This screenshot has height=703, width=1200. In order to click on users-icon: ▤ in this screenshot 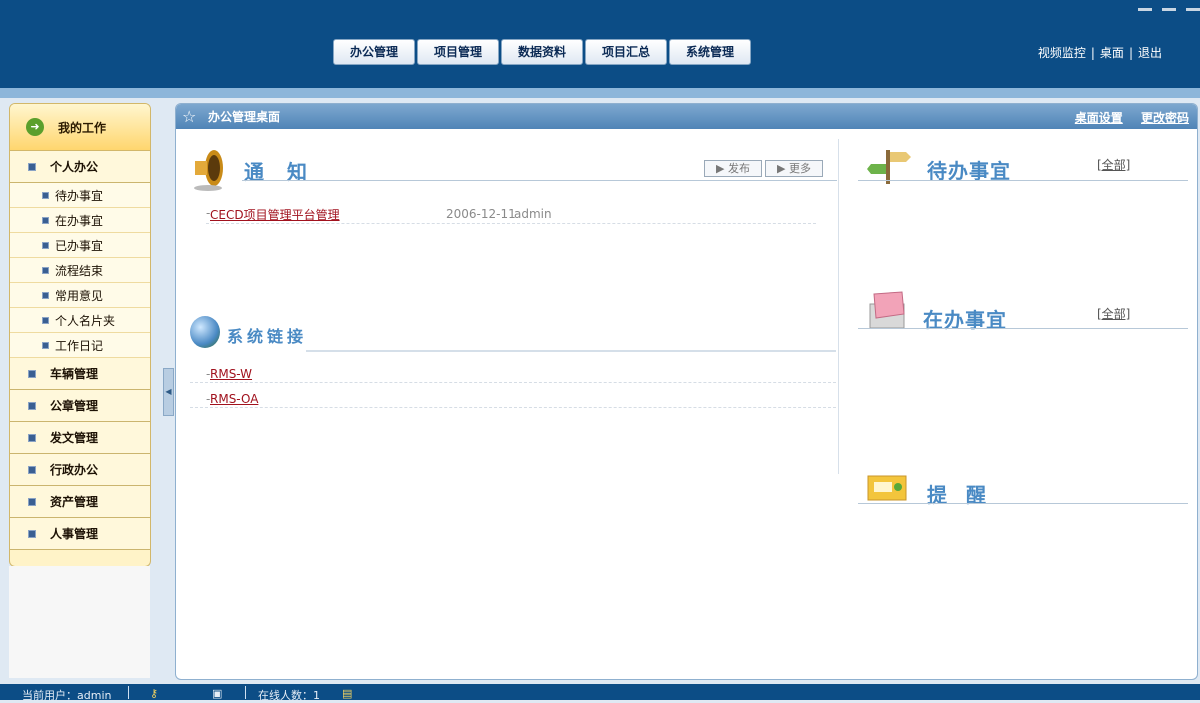, I will do `click(347, 693)`.